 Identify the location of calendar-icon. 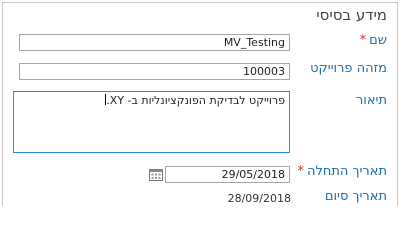
(156, 174).